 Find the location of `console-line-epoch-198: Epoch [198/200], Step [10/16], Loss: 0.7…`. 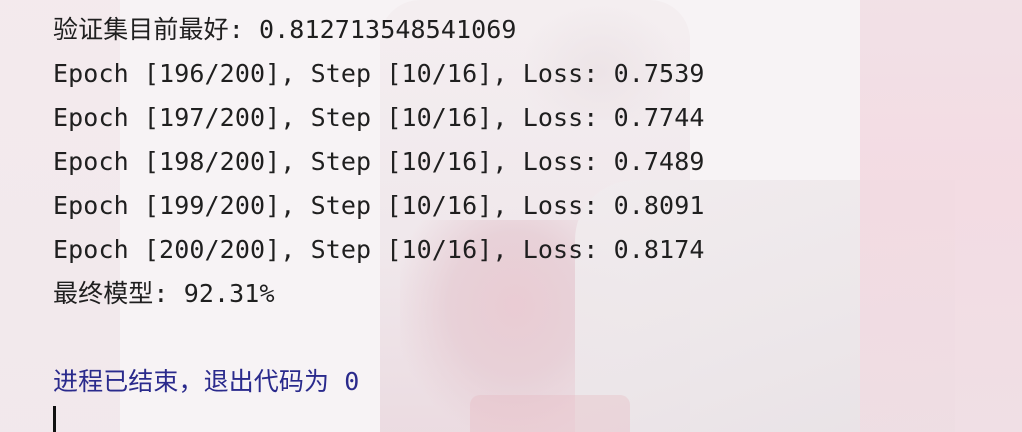

console-line-epoch-198: Epoch [198/200], Step [10/16], Loss: 0.7… is located at coordinates (379, 161).